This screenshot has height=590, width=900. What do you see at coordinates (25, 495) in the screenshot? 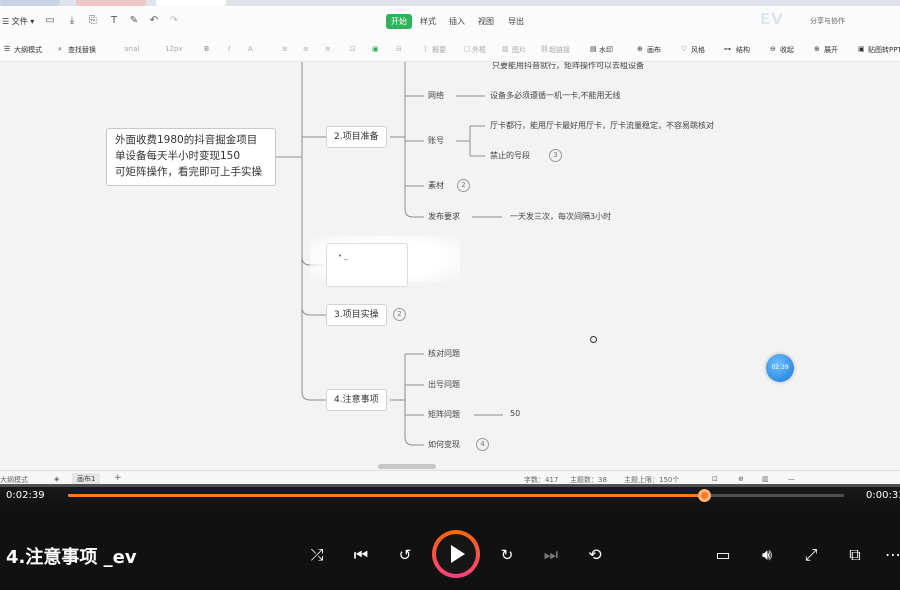
I see `current-time: 0:02:39` at bounding box center [25, 495].